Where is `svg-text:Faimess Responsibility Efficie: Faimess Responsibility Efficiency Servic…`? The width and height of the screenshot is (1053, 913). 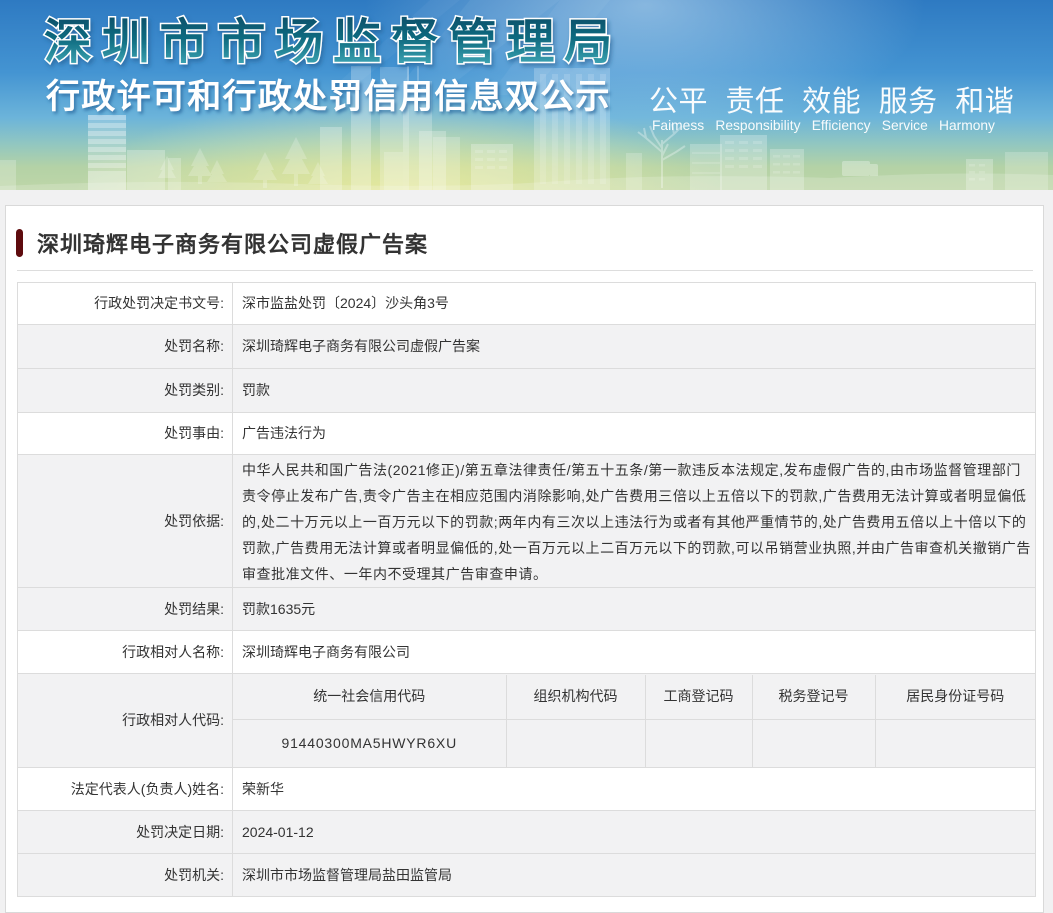 svg-text:Faimess Responsibility Efficie: Faimess Responsibility Efficiency Servic… is located at coordinates (823, 125).